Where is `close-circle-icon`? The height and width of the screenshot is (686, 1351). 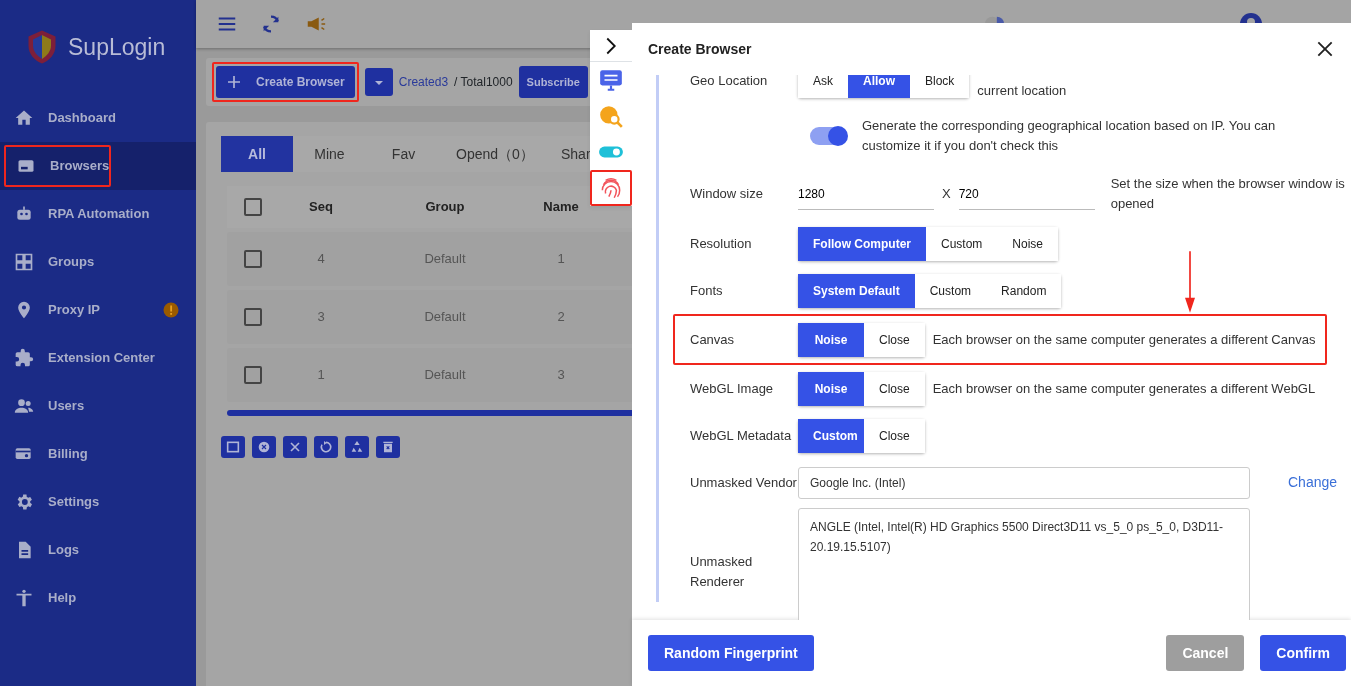 close-circle-icon is located at coordinates (264, 447).